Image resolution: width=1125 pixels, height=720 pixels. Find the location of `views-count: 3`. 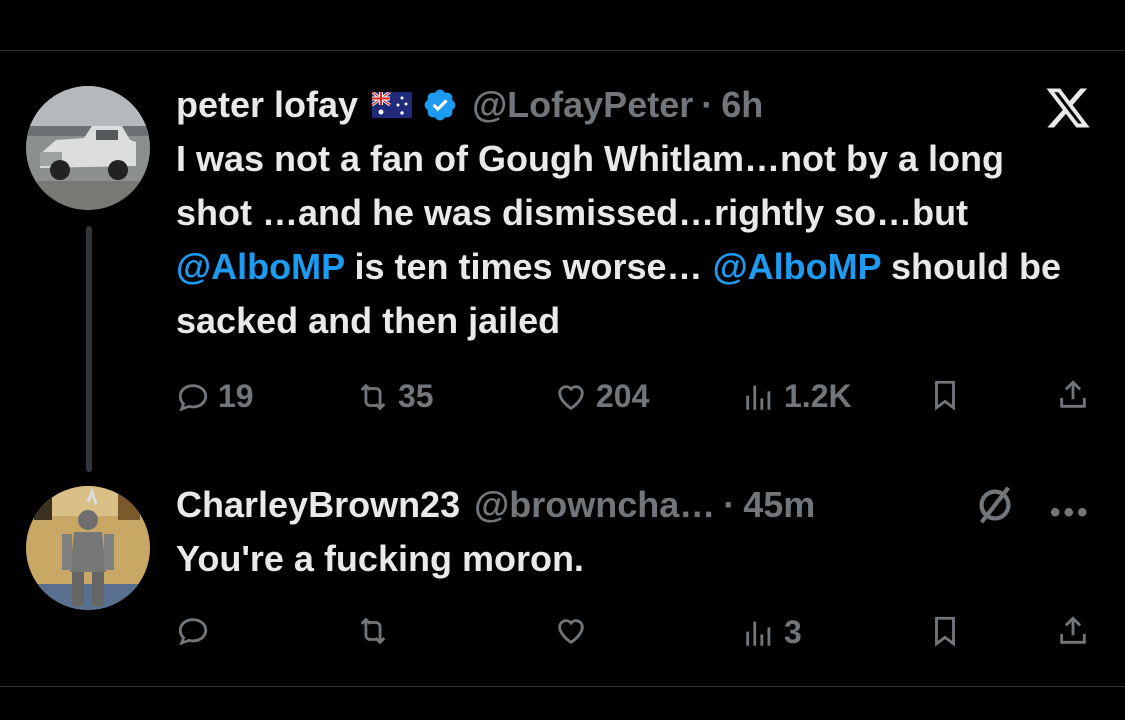

views-count: 3 is located at coordinates (793, 632).